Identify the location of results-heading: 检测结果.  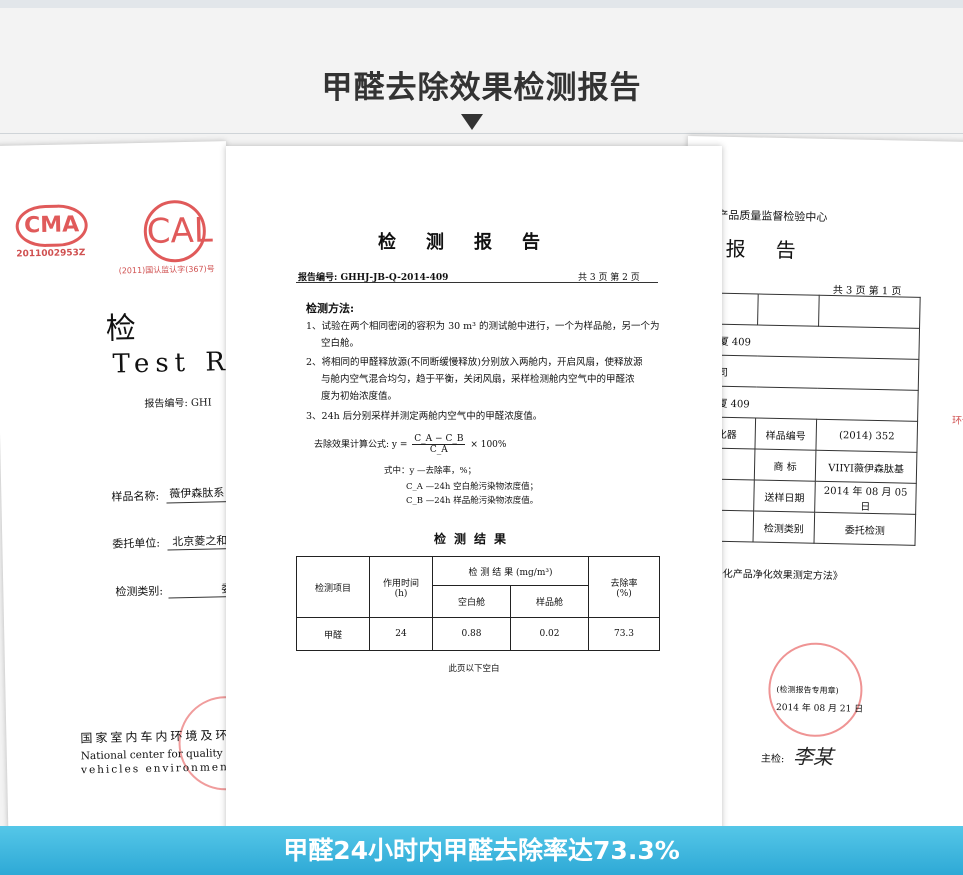
(473, 539).